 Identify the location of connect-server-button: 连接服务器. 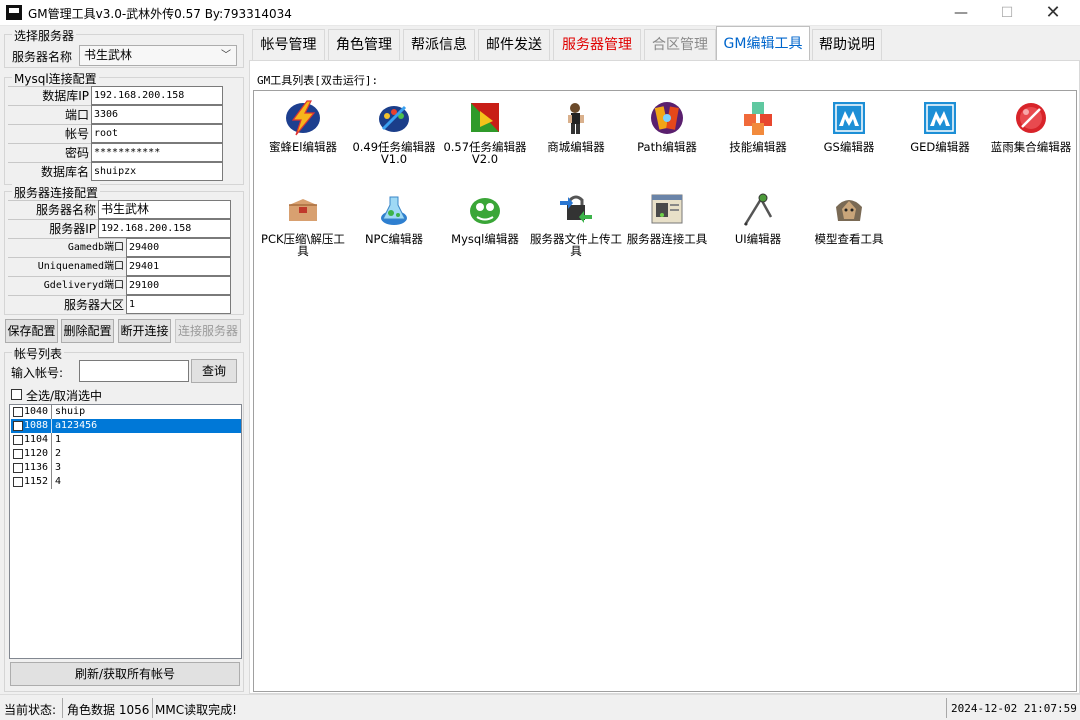
(208, 331).